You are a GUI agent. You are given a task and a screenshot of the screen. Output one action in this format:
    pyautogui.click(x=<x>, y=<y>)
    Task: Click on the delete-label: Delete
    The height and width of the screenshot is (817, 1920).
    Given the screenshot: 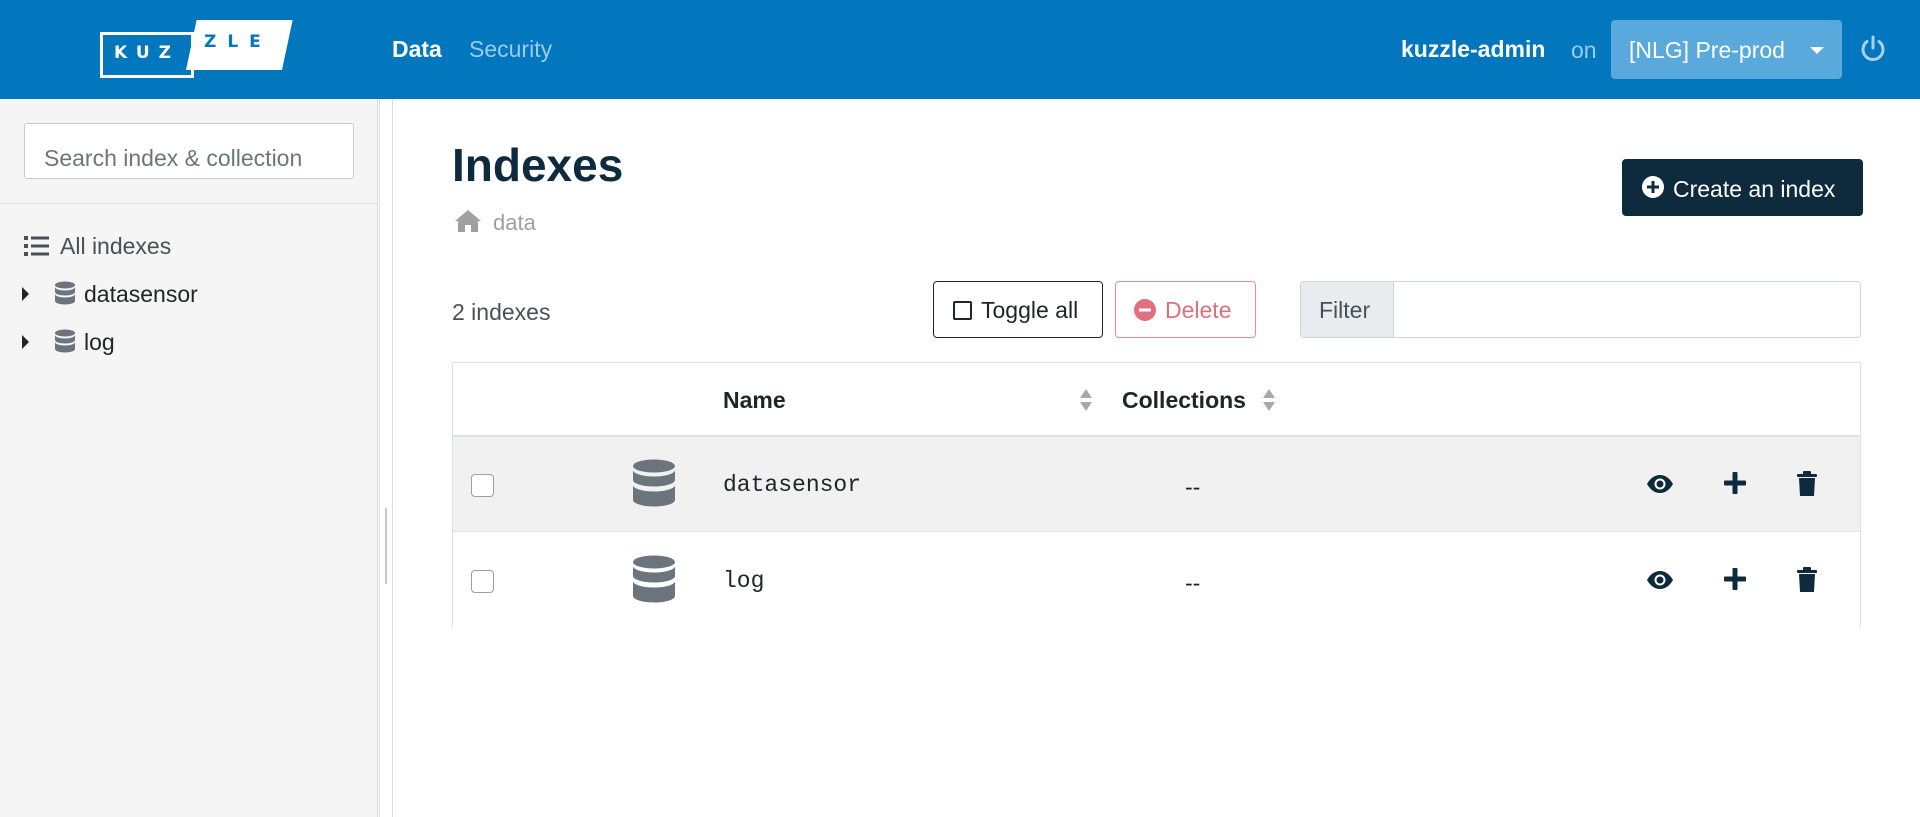 What is the action you would take?
    pyautogui.click(x=1198, y=310)
    